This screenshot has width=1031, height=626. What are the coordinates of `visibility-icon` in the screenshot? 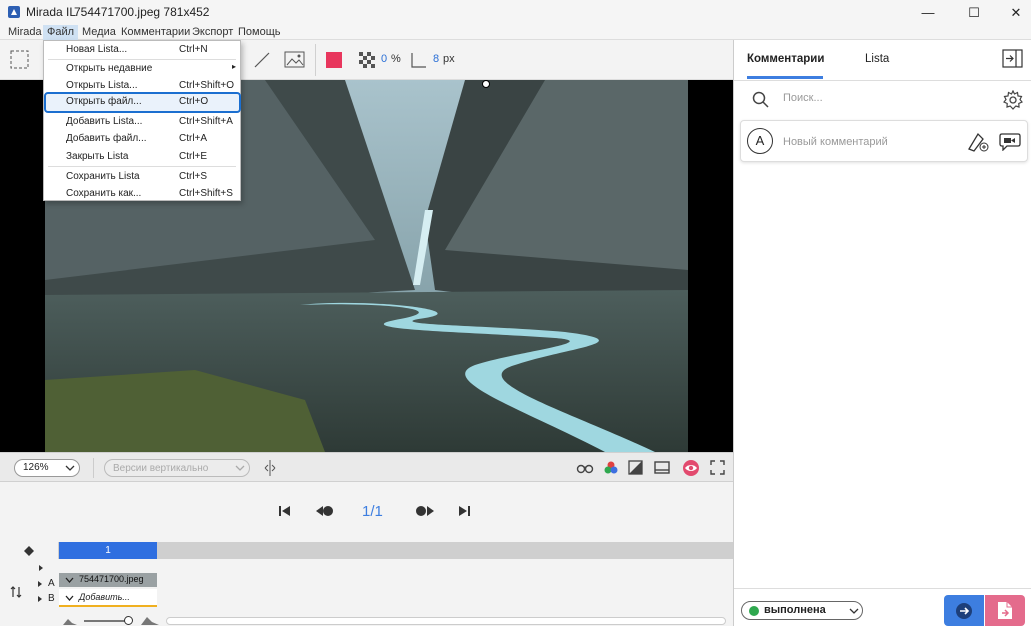 It's located at (691, 468).